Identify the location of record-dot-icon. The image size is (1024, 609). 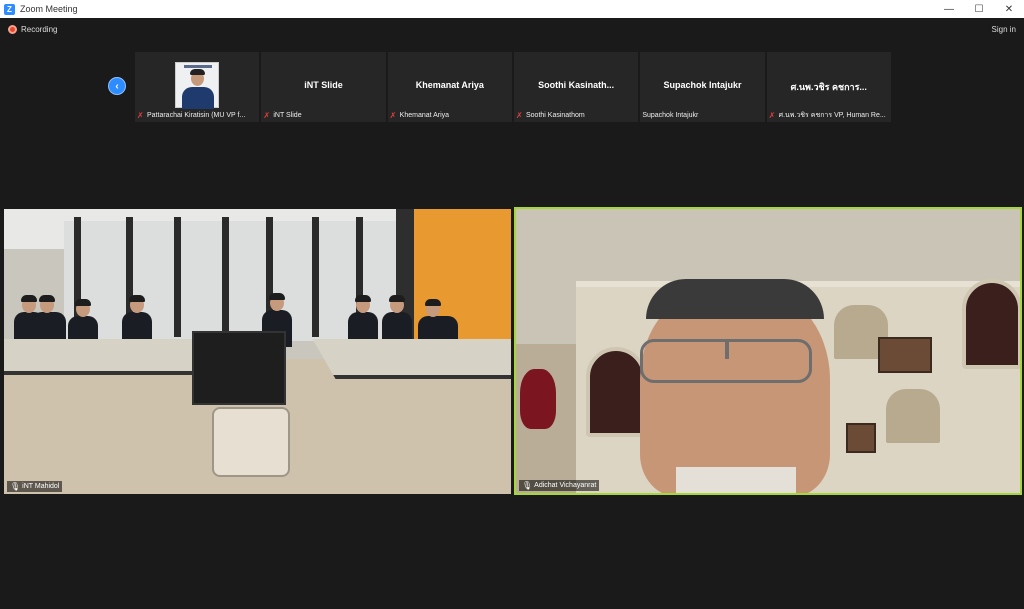
(12, 29).